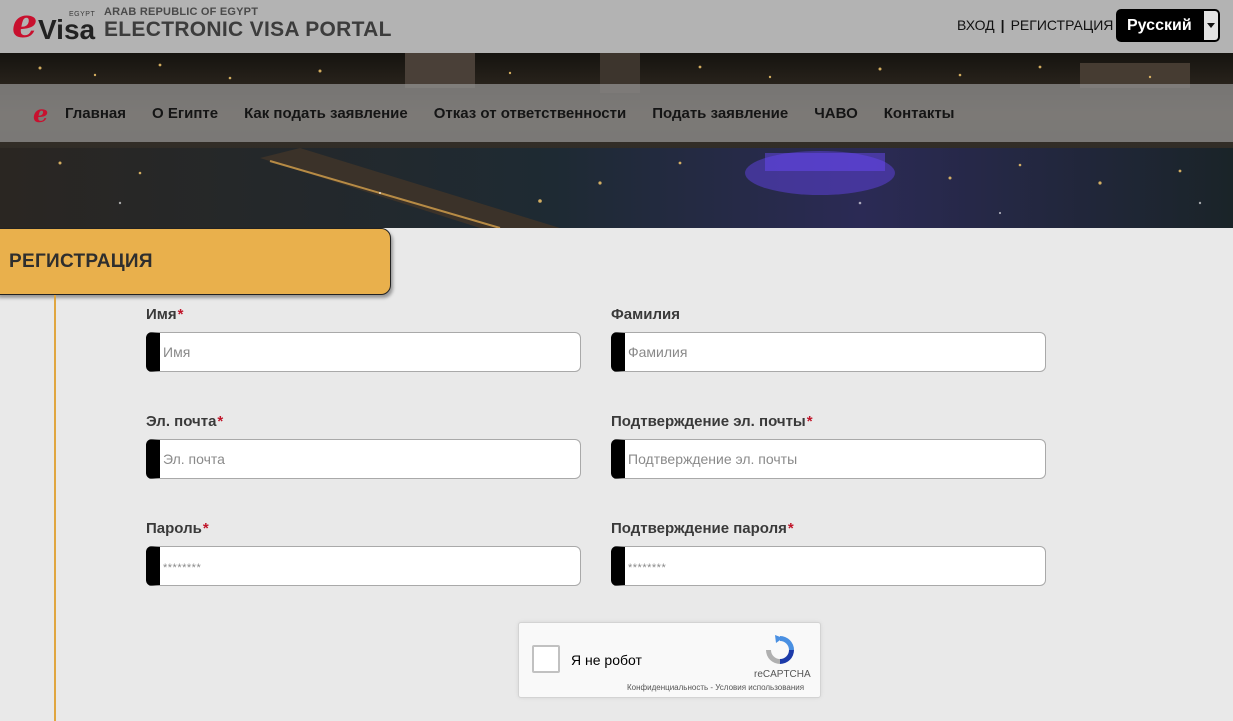 The image size is (1233, 721). What do you see at coordinates (165, 314) in the screenshot?
I see `first-name-label: Имя*` at bounding box center [165, 314].